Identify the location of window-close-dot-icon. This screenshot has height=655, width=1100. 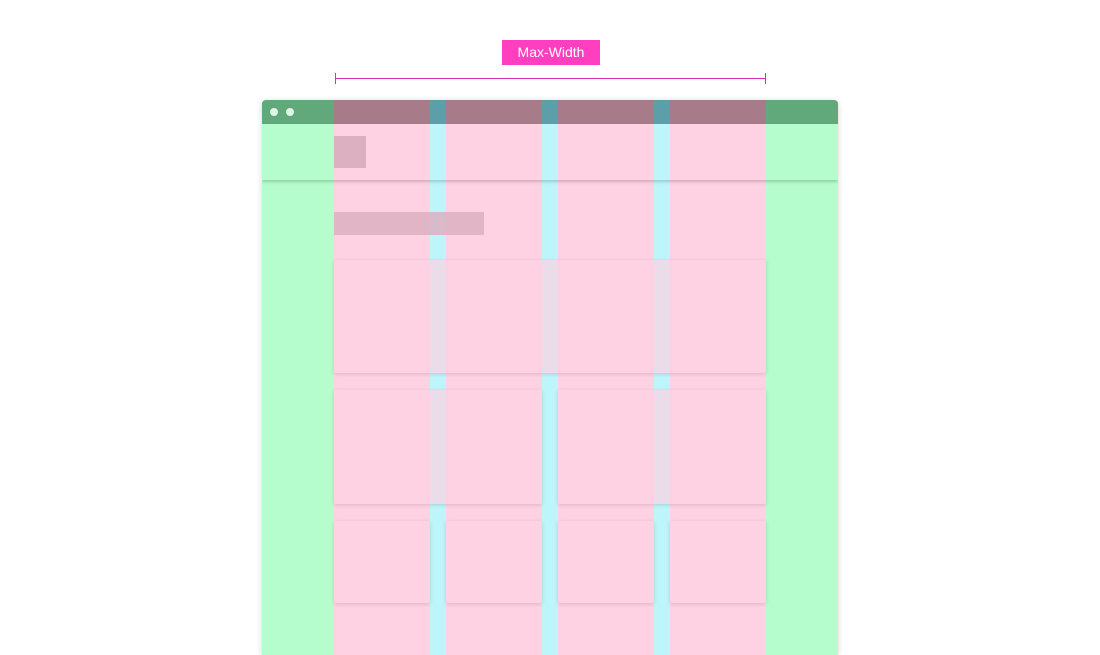
(274, 112).